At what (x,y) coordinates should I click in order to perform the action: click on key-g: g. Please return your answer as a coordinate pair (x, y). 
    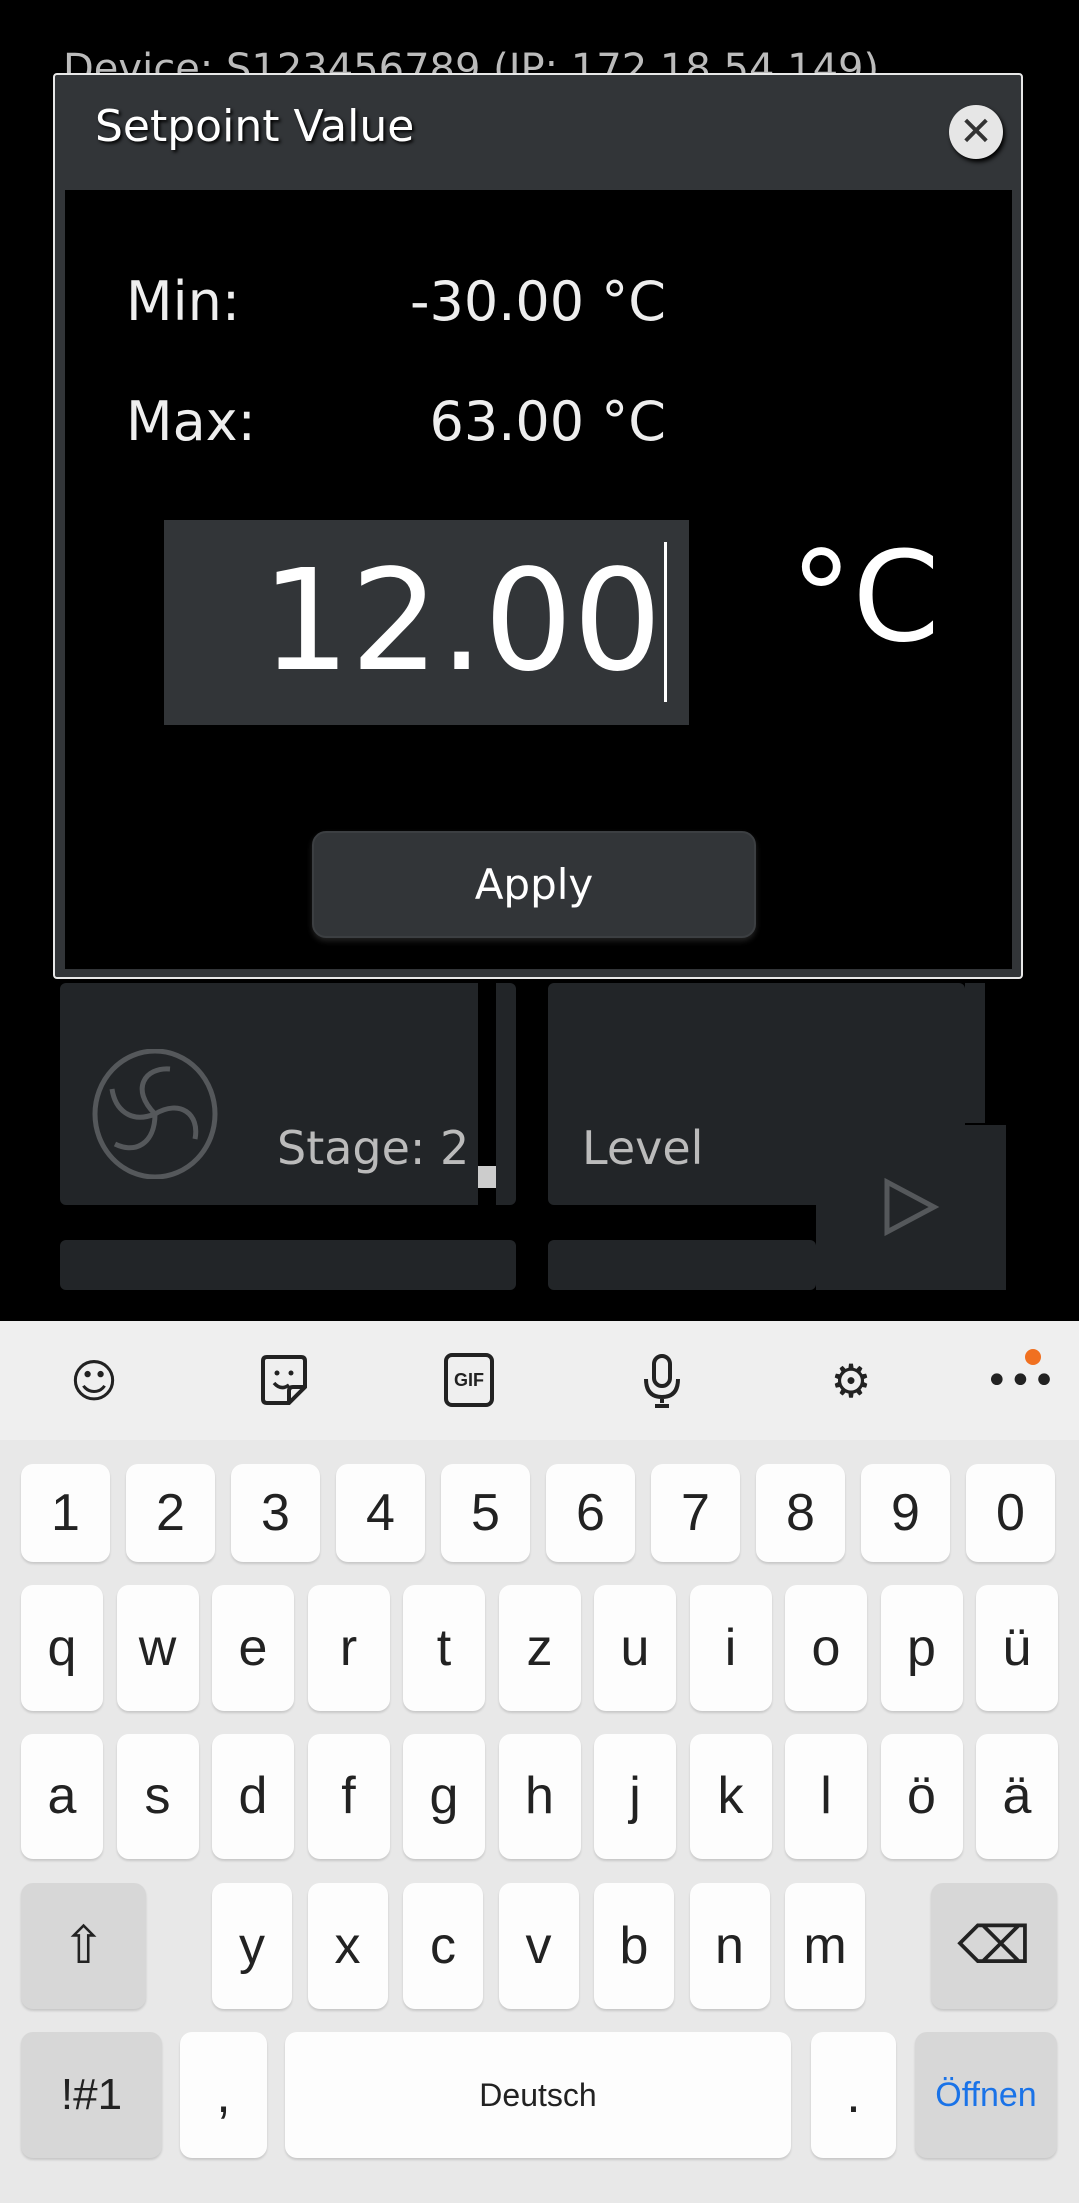
    Looking at the image, I should click on (444, 1796).